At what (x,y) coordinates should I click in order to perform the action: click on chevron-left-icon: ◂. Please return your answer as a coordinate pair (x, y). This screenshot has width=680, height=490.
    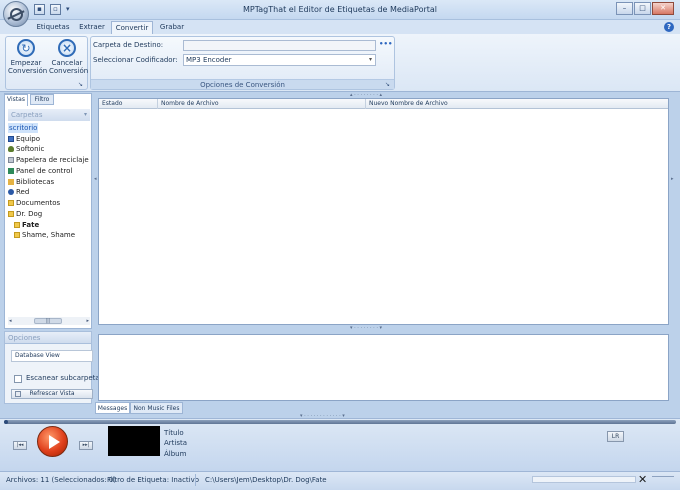
    Looking at the image, I should click on (10, 321).